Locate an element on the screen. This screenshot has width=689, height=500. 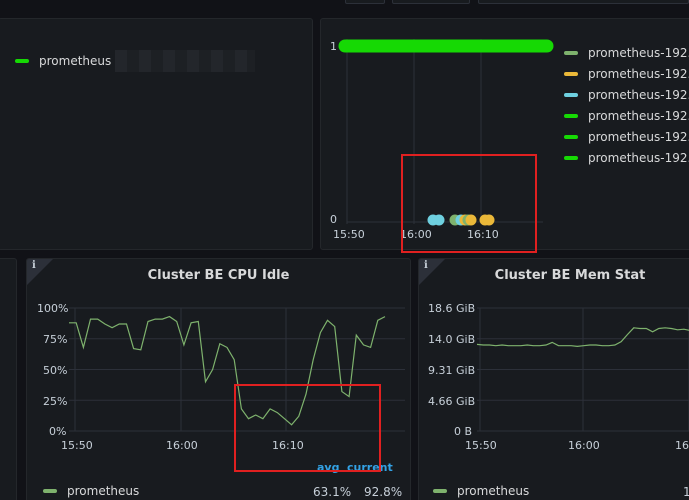
y-tick: 25% is located at coordinates (55, 401).